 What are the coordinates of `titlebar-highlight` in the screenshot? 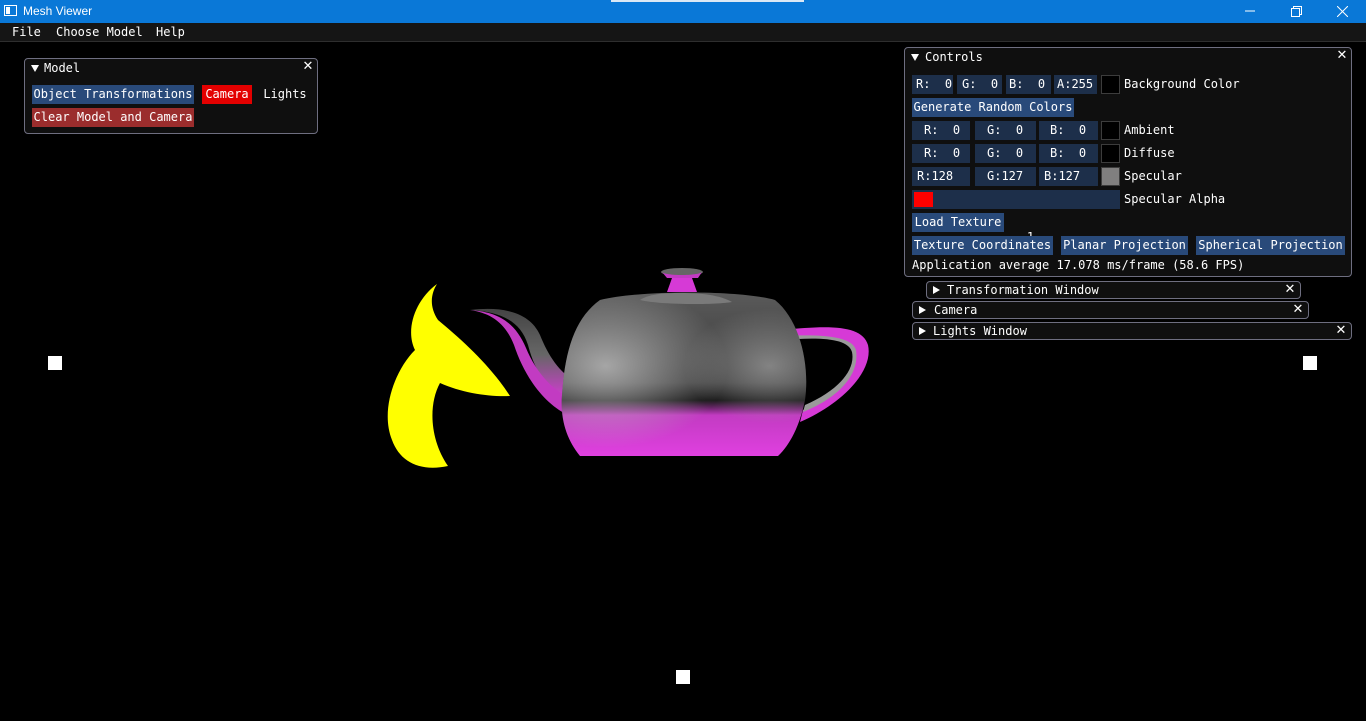 It's located at (707, 1).